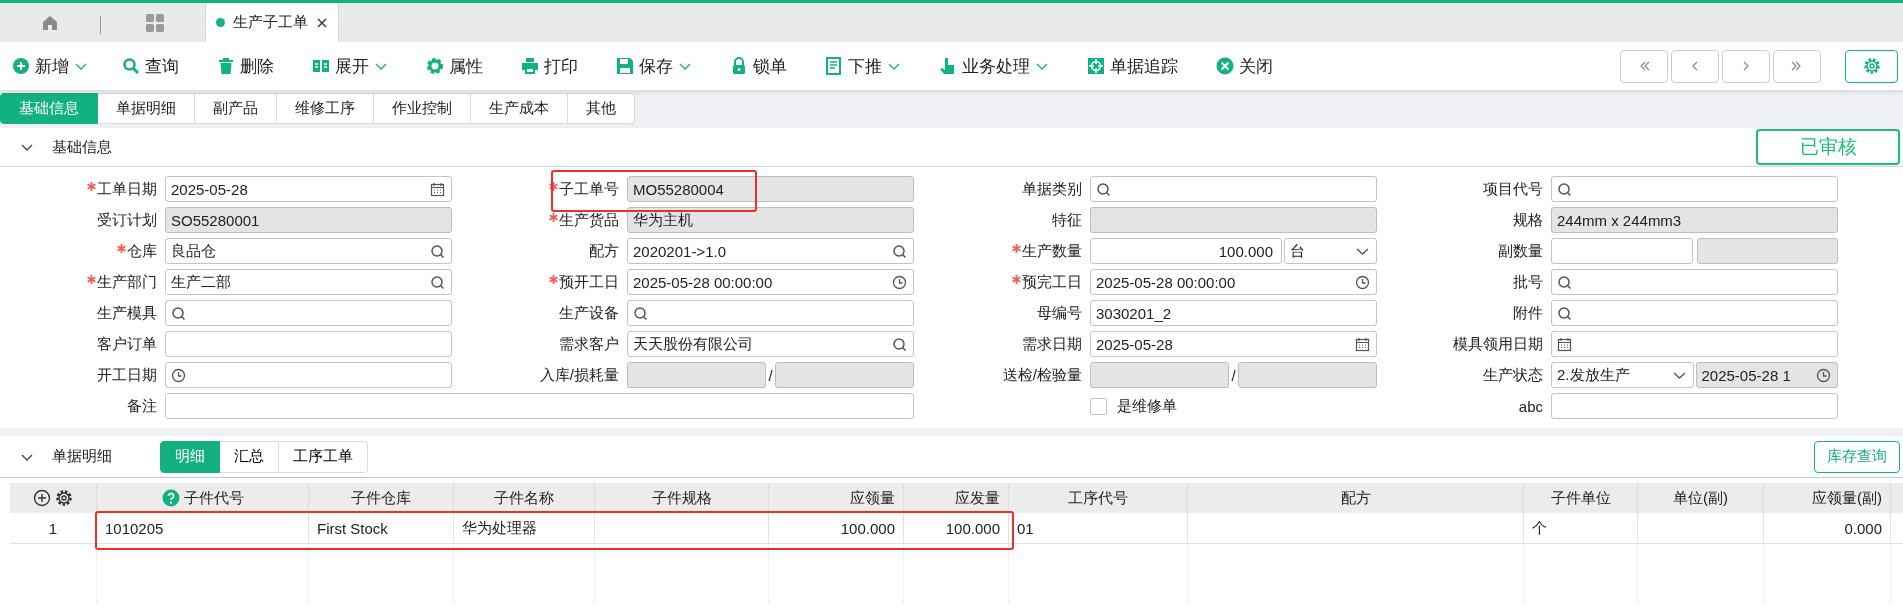  What do you see at coordinates (220, 22) in the screenshot?
I see `status-dot-icon` at bounding box center [220, 22].